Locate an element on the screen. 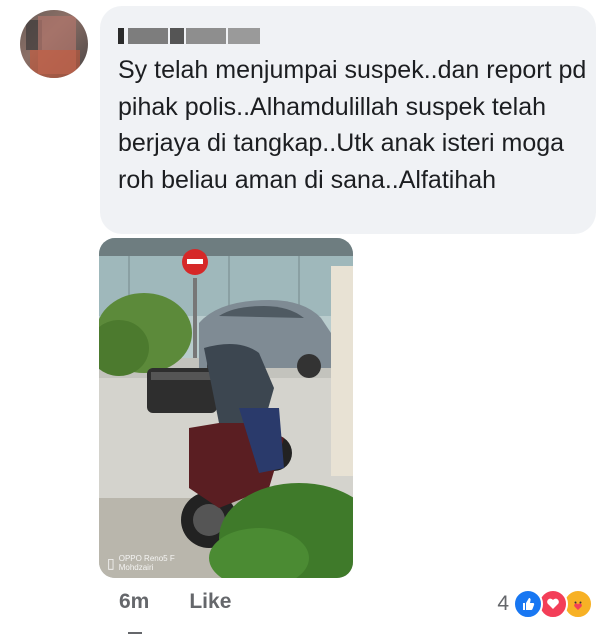 This screenshot has width=613, height=642. like-button: Like is located at coordinates (210, 602).